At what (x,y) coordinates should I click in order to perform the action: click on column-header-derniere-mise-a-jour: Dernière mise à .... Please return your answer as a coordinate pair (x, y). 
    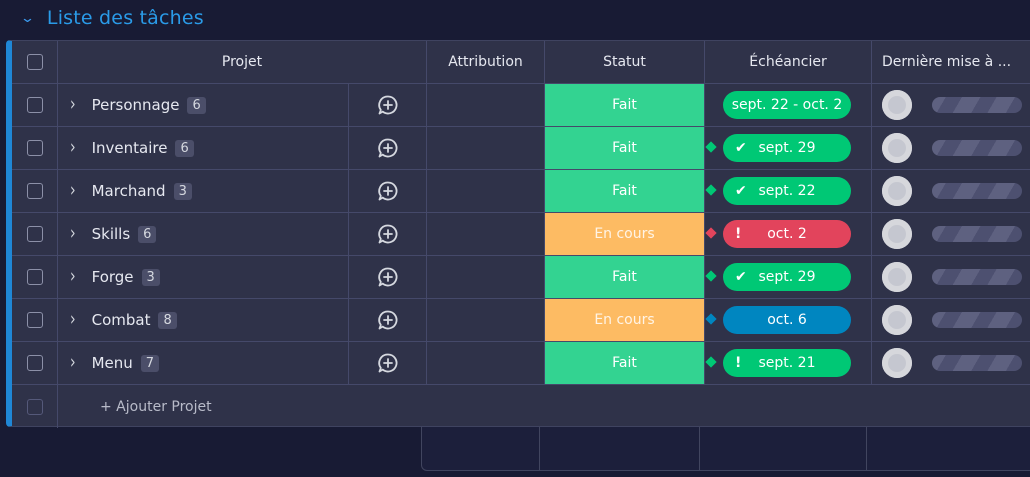
    Looking at the image, I should click on (951, 62).